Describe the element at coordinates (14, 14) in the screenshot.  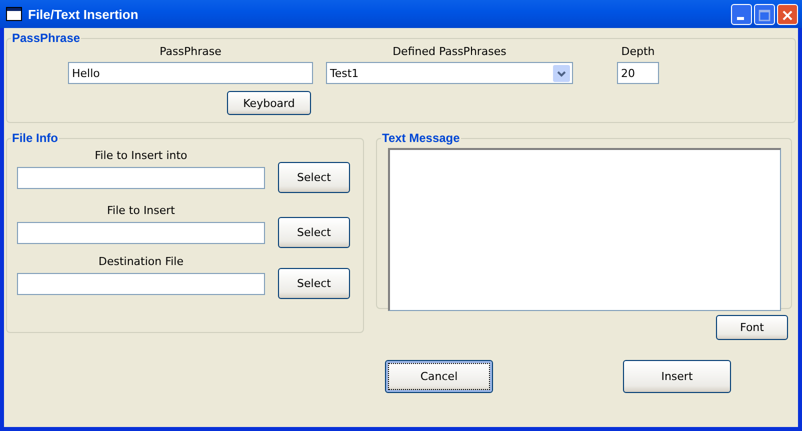
I see `window-icon` at that location.